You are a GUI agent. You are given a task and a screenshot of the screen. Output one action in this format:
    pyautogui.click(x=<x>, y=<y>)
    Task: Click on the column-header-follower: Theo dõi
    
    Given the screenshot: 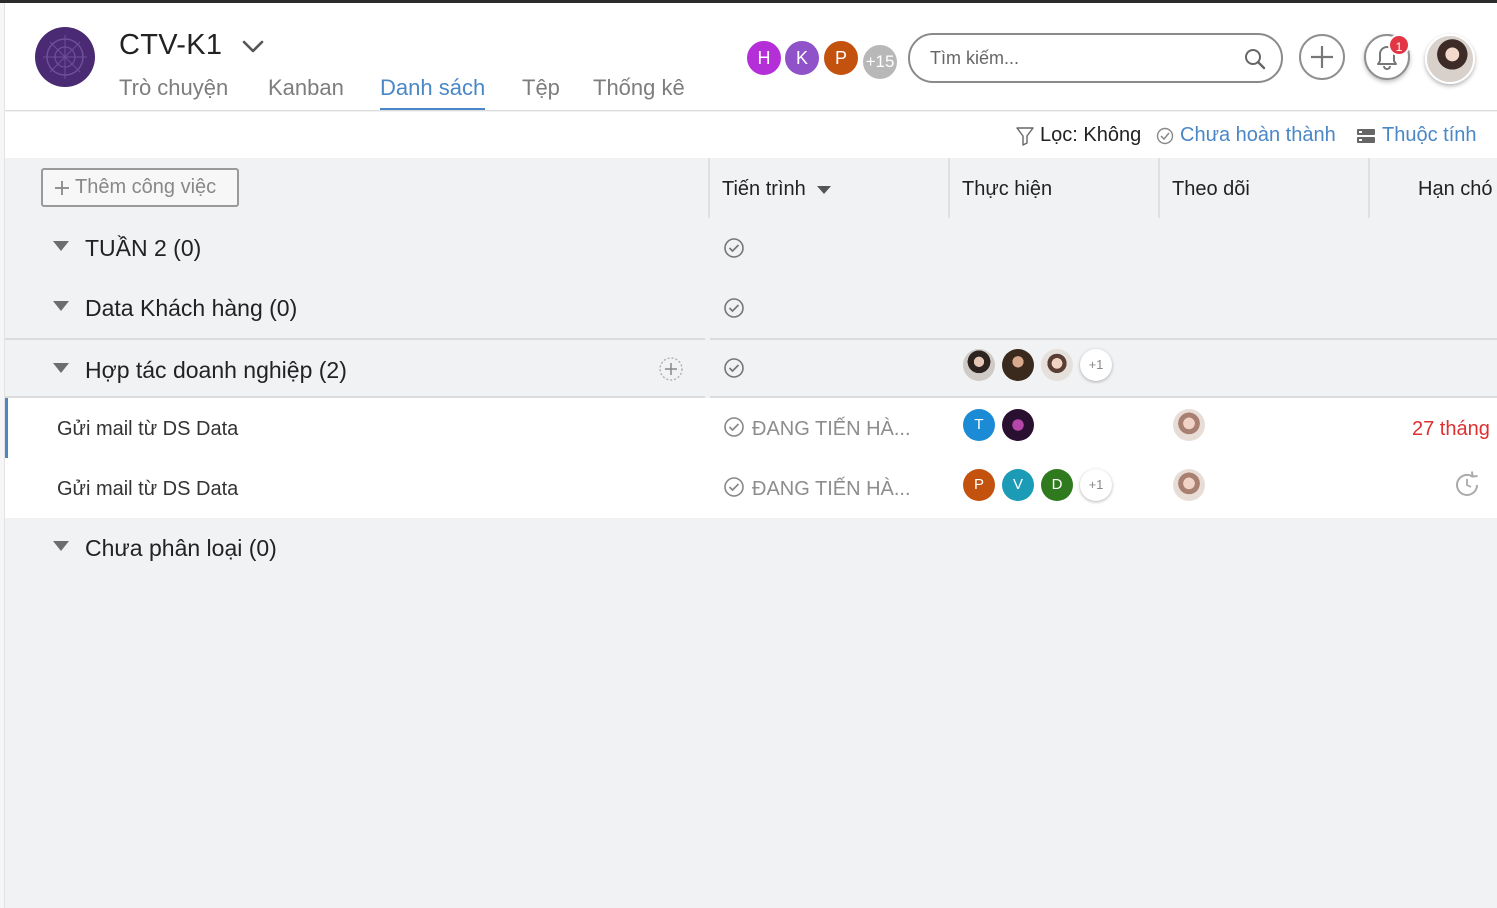 What is the action you would take?
    pyautogui.click(x=1211, y=189)
    